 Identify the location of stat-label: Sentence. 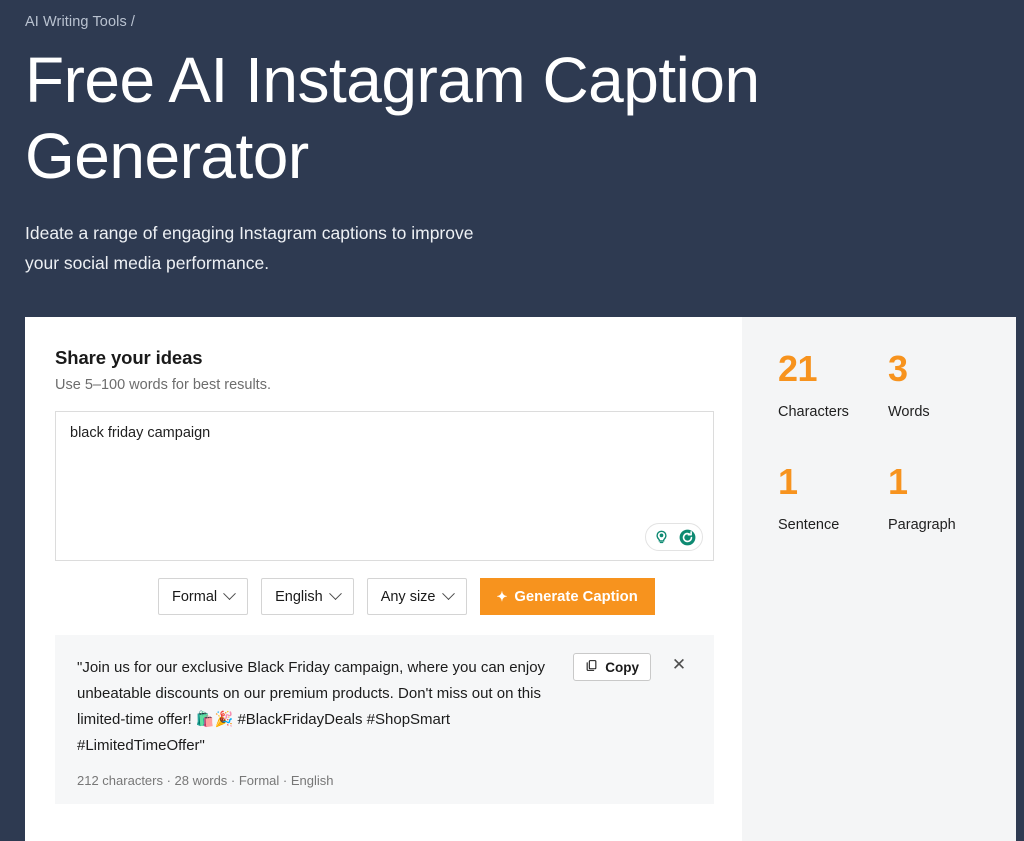
(809, 525).